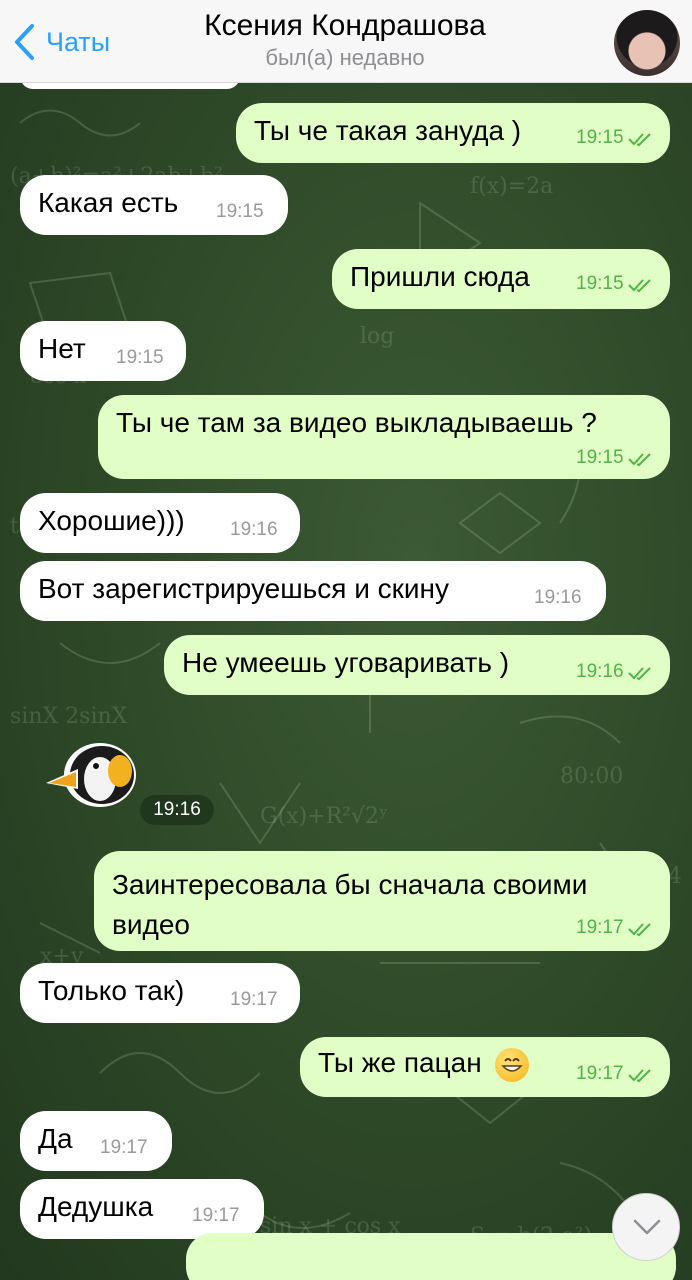  I want to click on message-bubble-outgoing: Пришли сюда 19:15, so click(501, 279).